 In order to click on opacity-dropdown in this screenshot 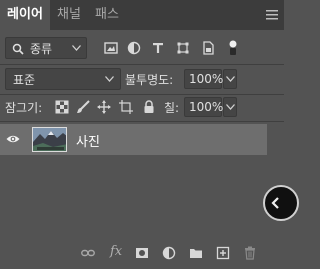, I will do `click(230, 79)`.